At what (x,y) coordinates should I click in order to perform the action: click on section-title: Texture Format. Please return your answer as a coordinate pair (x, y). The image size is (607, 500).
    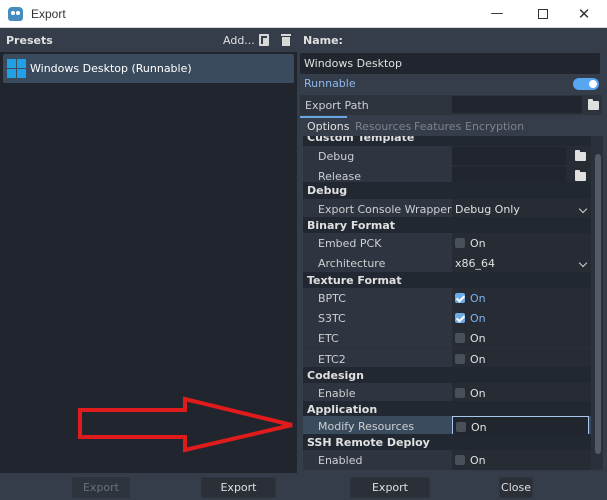
    Looking at the image, I should click on (354, 280).